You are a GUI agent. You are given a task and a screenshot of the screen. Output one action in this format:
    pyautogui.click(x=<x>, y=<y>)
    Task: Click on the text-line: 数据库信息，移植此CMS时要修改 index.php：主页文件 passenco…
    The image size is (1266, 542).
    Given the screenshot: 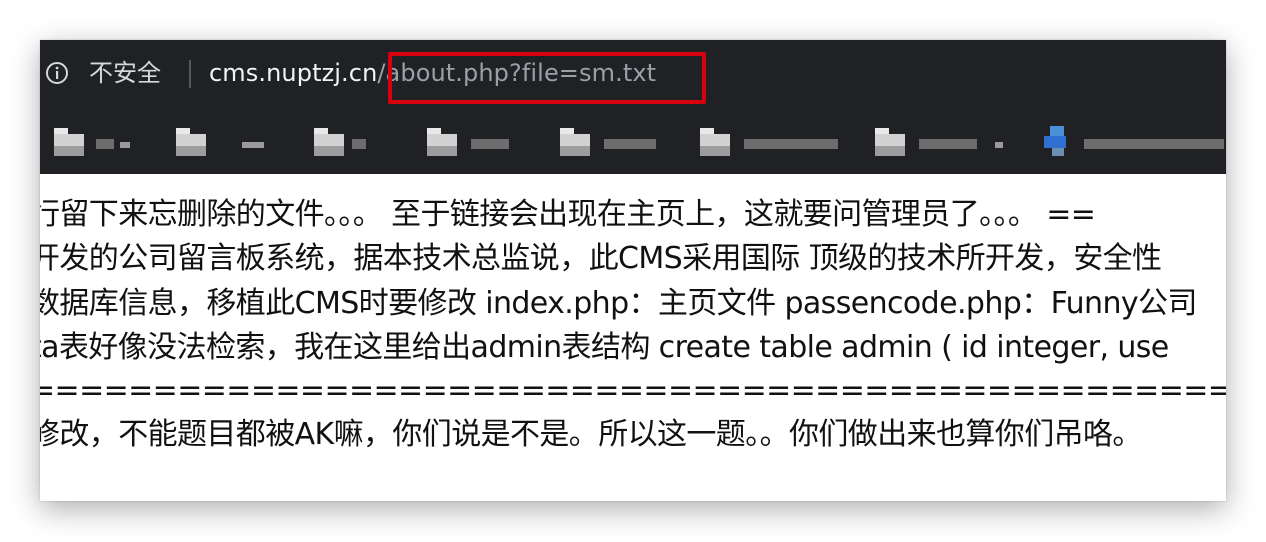 What is the action you would take?
    pyautogui.click(x=618, y=303)
    